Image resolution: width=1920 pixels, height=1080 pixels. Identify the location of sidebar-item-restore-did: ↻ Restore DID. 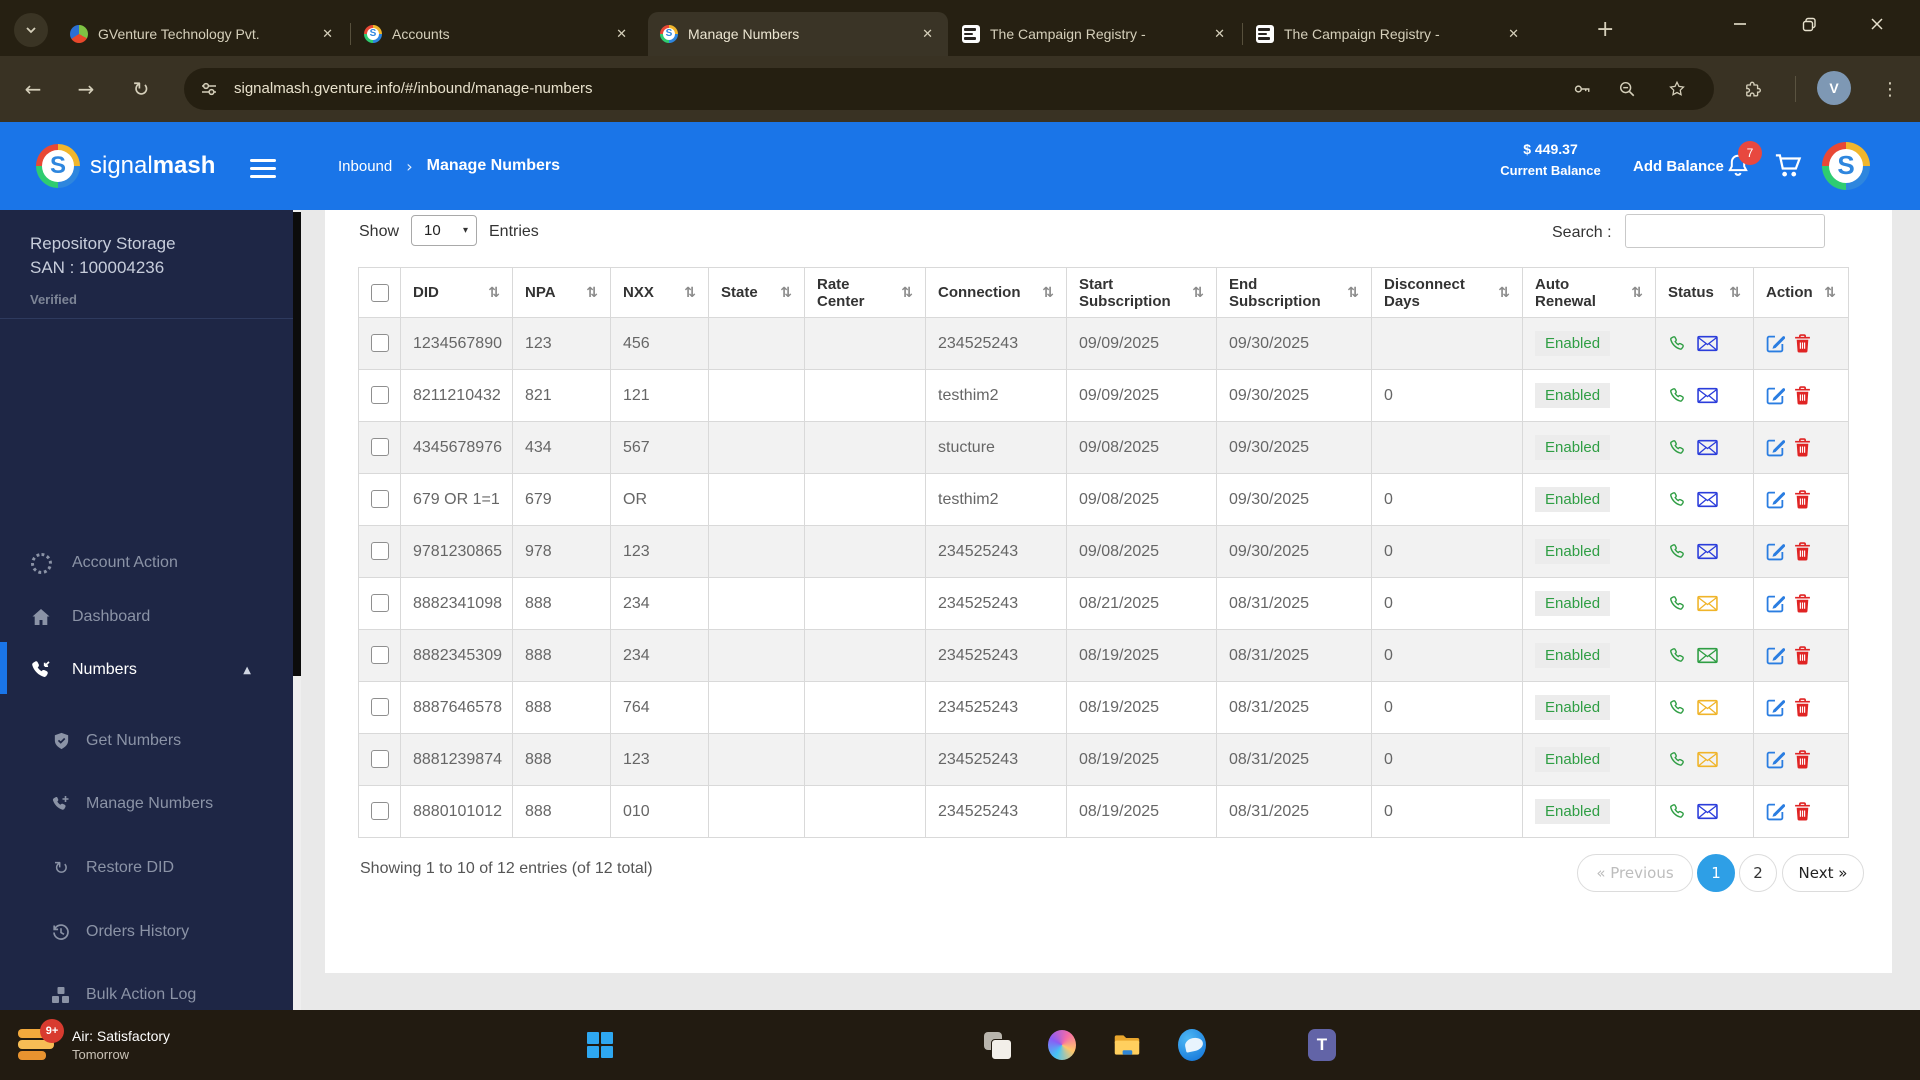
(146, 868).